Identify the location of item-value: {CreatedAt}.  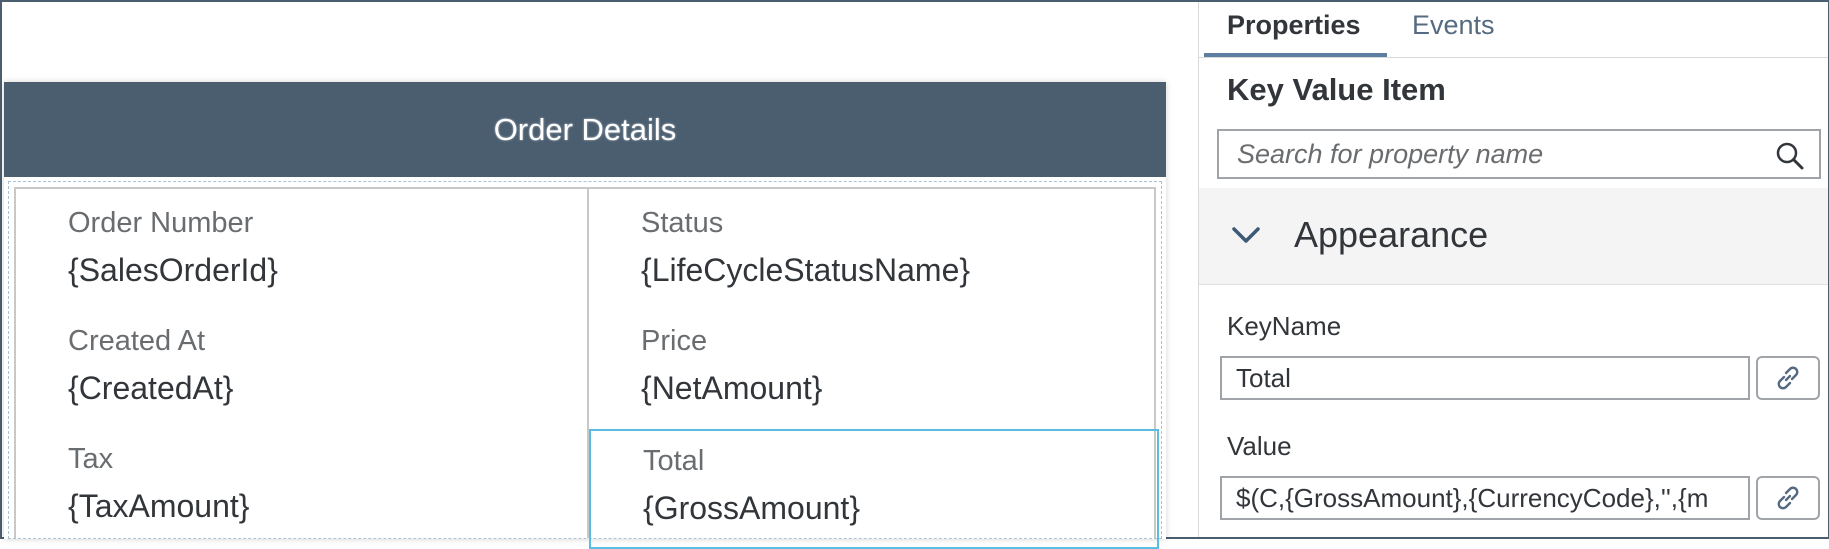
(151, 388).